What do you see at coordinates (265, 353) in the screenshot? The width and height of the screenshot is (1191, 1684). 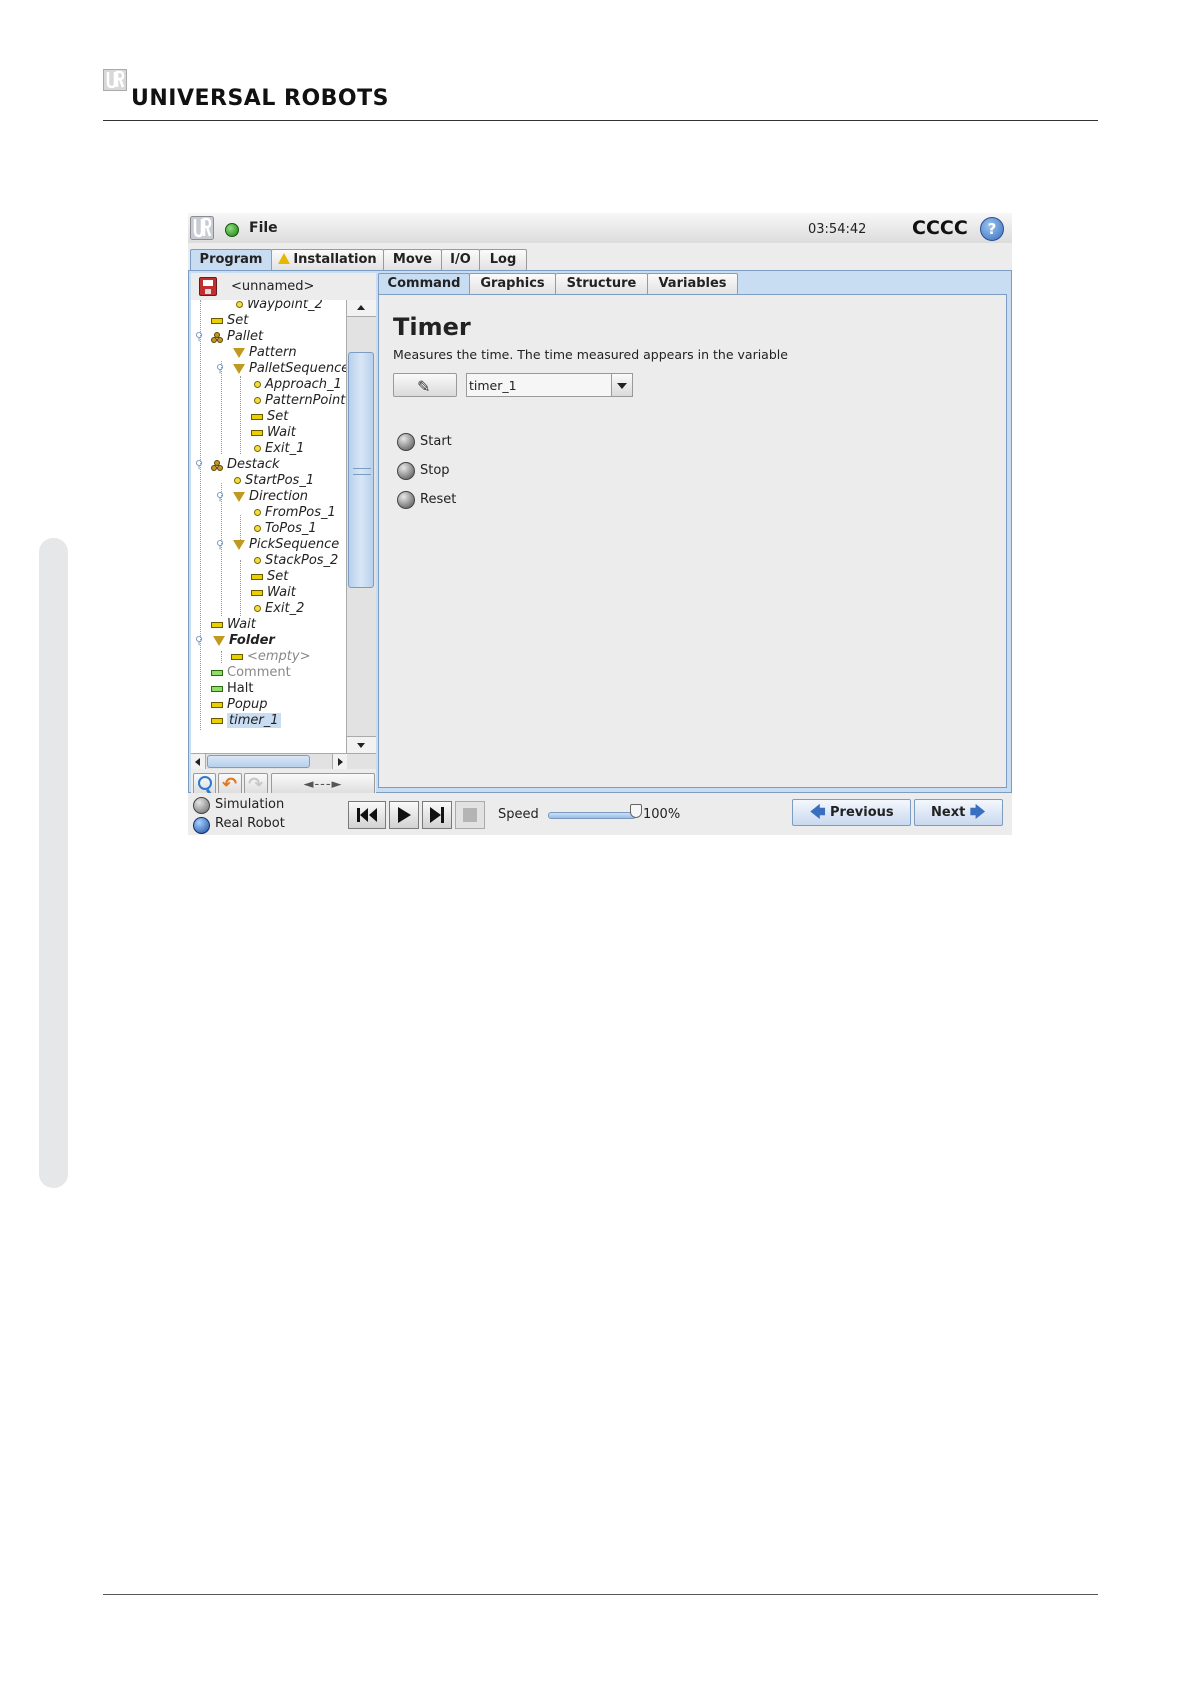 I see `tree-node: Pattern` at bounding box center [265, 353].